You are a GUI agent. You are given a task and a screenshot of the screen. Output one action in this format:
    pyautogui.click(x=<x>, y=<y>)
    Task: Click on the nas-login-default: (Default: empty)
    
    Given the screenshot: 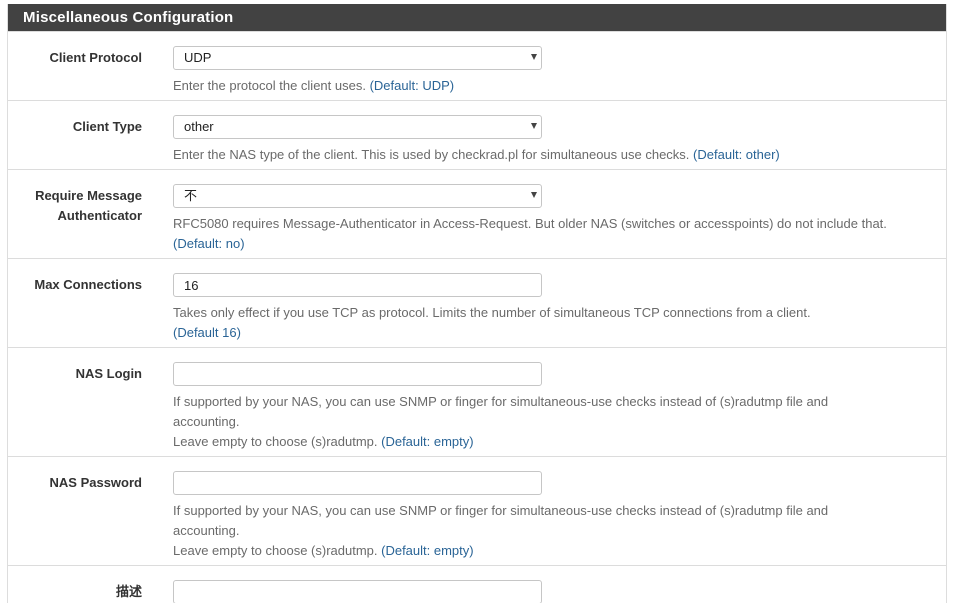 What is the action you would take?
    pyautogui.click(x=427, y=441)
    